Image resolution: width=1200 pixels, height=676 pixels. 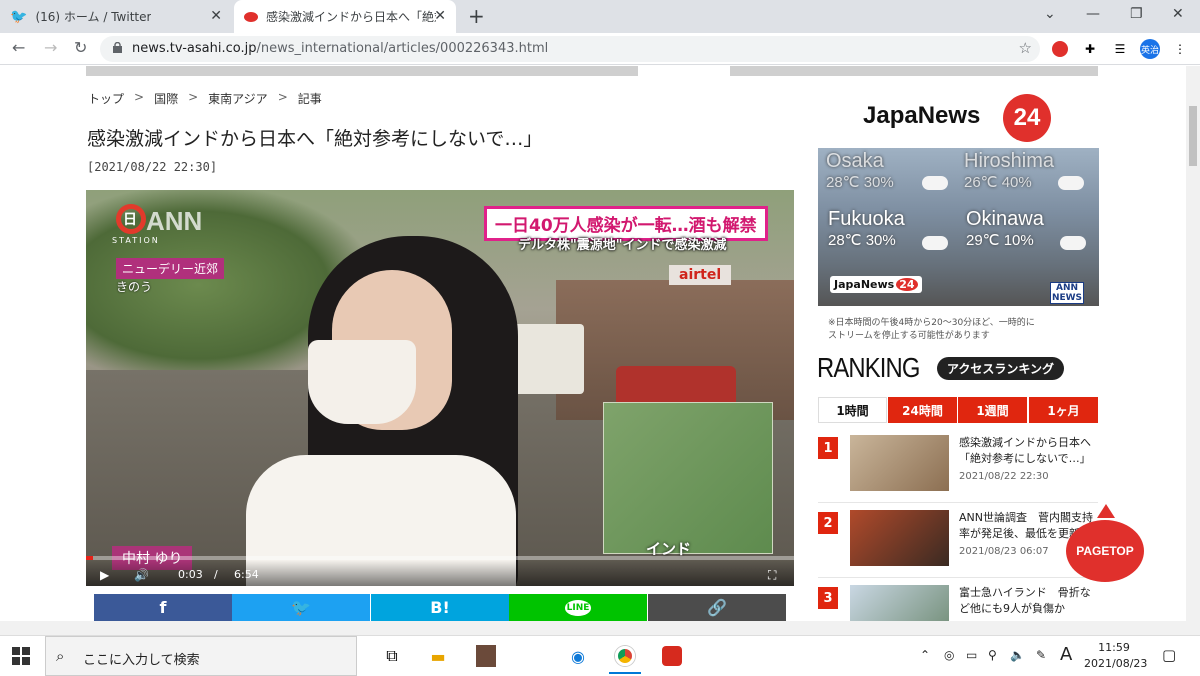 I want to click on tray-app-icon: ◎, so click(x=949, y=655).